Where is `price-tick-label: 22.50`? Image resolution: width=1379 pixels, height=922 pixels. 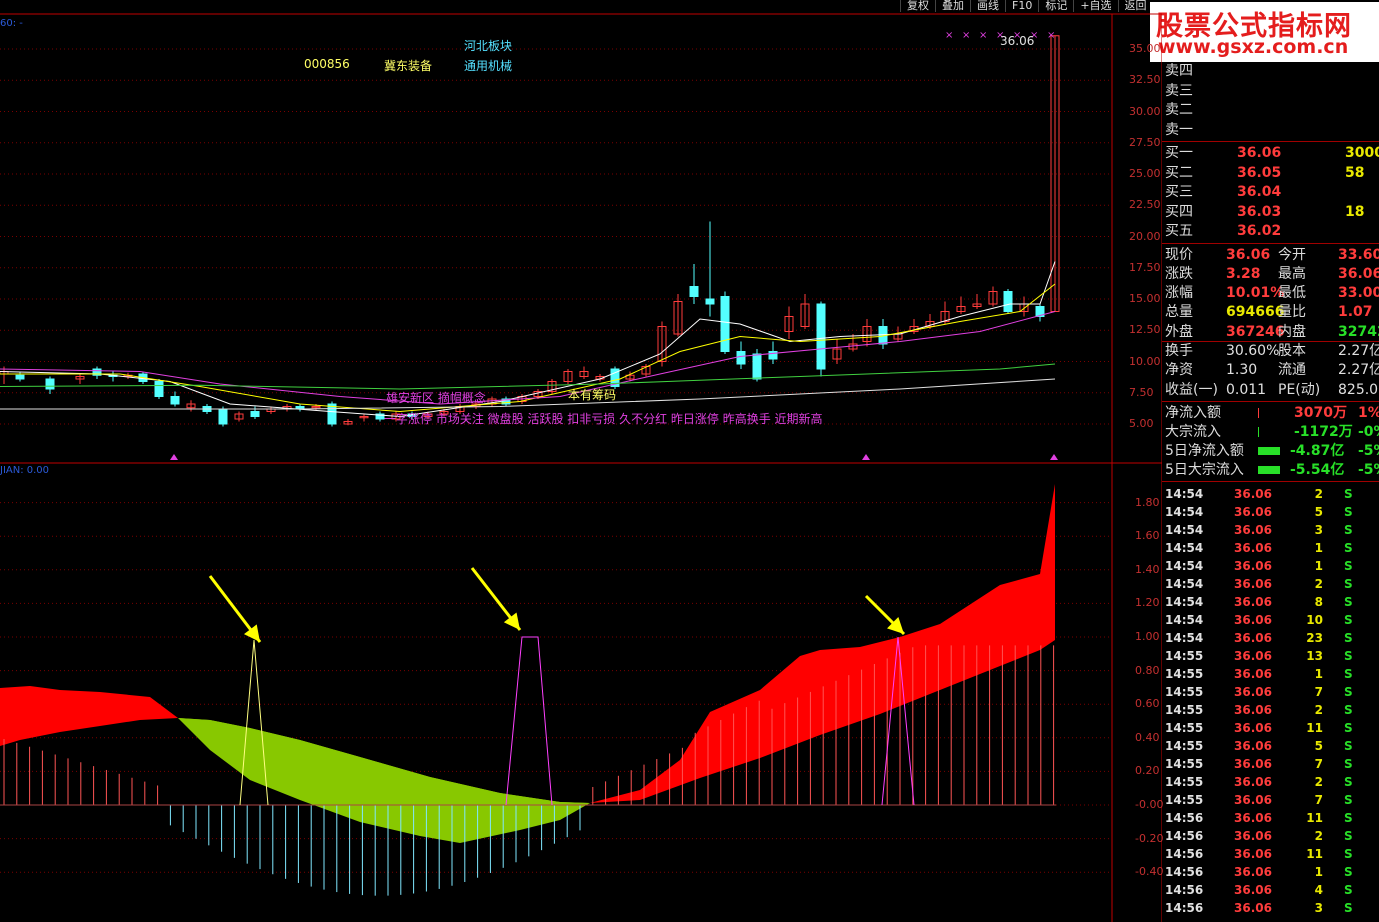
price-tick-label: 22.50 is located at coordinates (1145, 205).